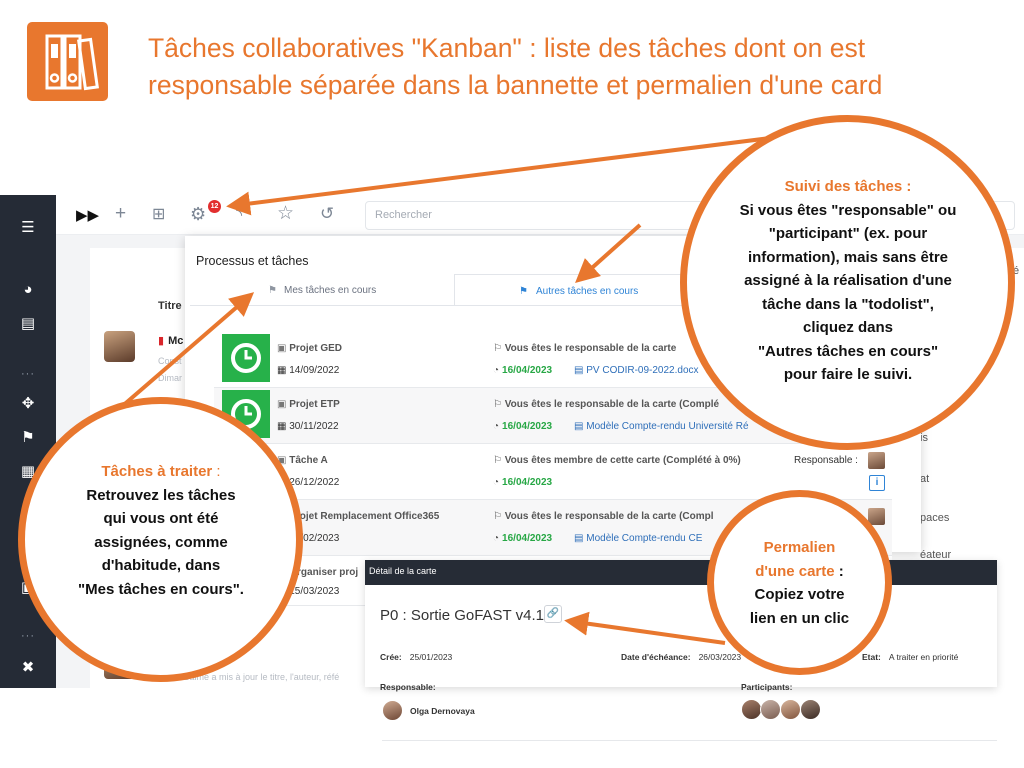 Image resolution: width=1024 pixels, height=768 pixels. I want to click on task-responsable-label: Responsable :, so click(826, 460).